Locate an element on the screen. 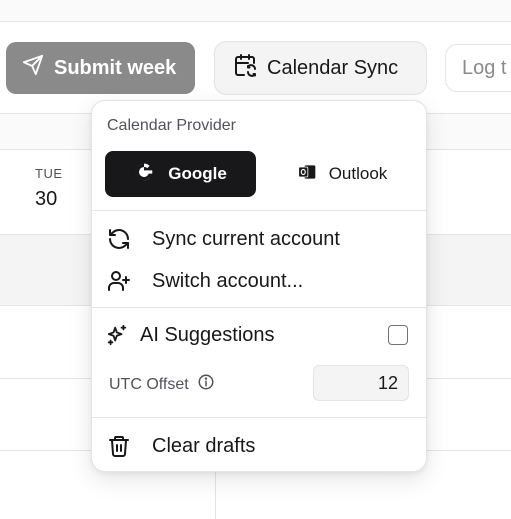 Image resolution: width=511 pixels, height=519 pixels. send-icon is located at coordinates (33, 68).